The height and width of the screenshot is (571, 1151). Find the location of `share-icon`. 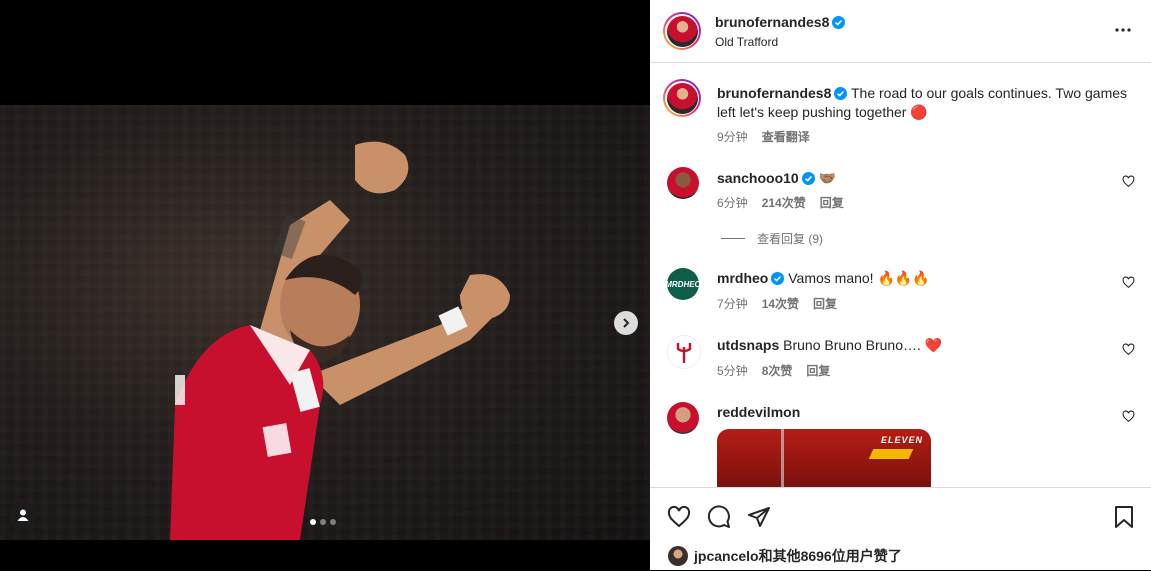

share-icon is located at coordinates (759, 517).